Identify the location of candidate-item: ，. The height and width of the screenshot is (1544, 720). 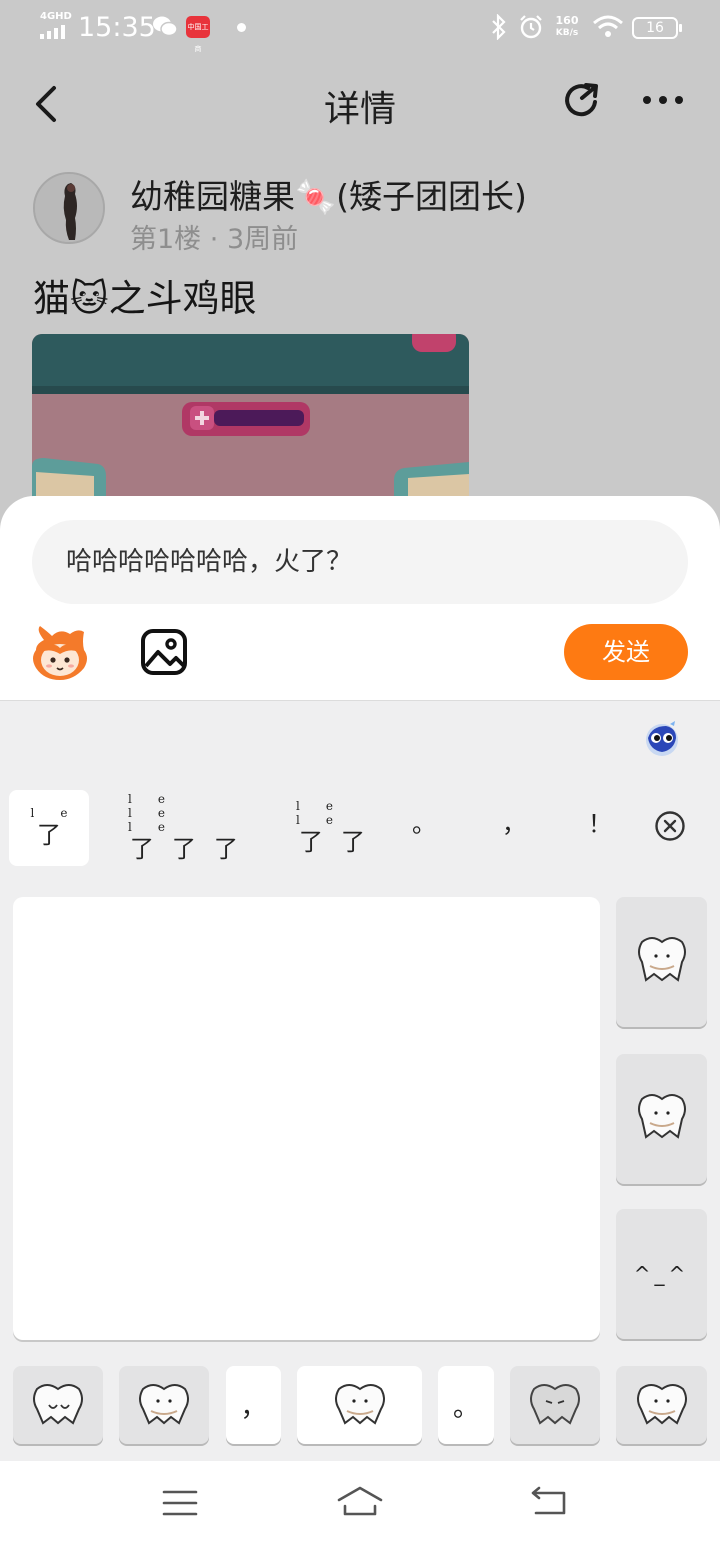
(514, 821).